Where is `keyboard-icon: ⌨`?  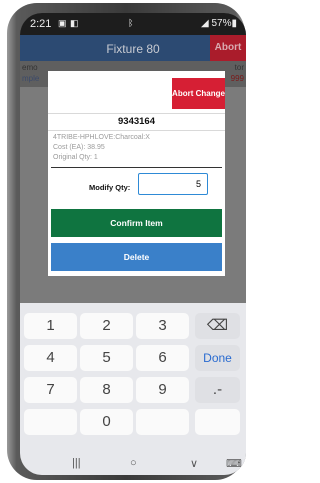 keyboard-icon: ⌨ is located at coordinates (234, 463).